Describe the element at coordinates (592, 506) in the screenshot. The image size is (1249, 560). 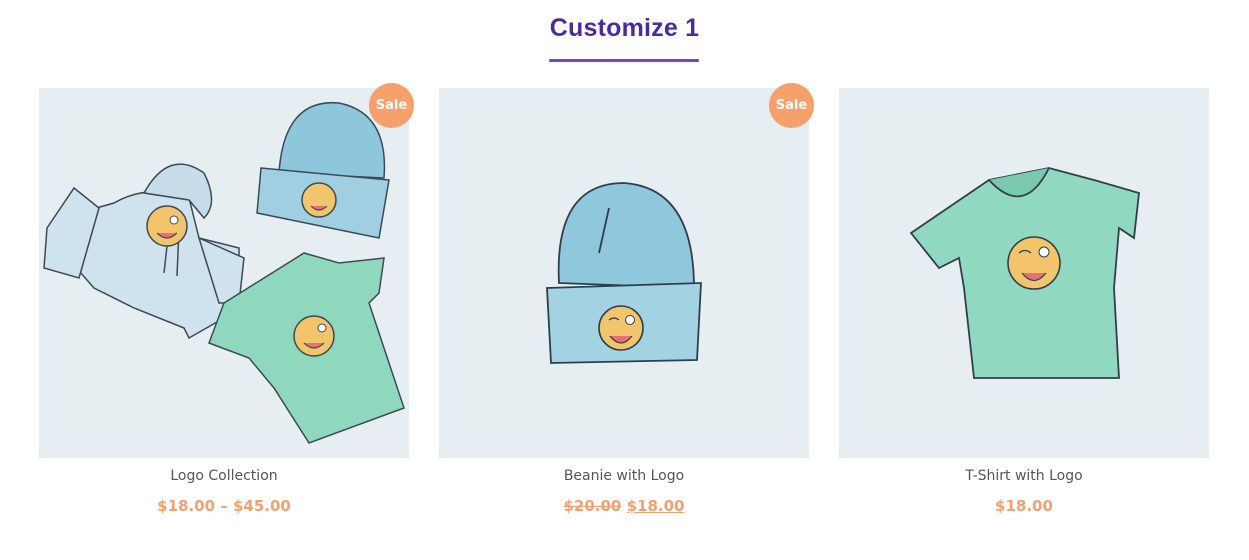
I see `old-price: $20.00` at that location.